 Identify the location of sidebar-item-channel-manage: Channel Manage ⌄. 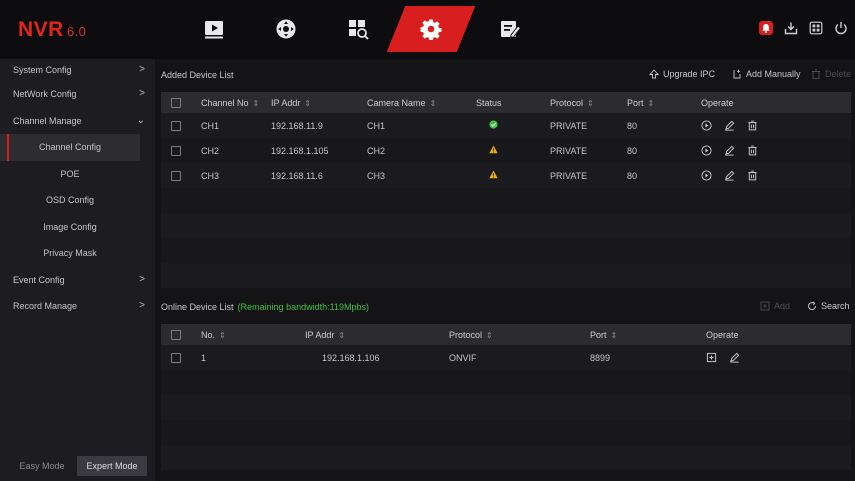
(77, 121).